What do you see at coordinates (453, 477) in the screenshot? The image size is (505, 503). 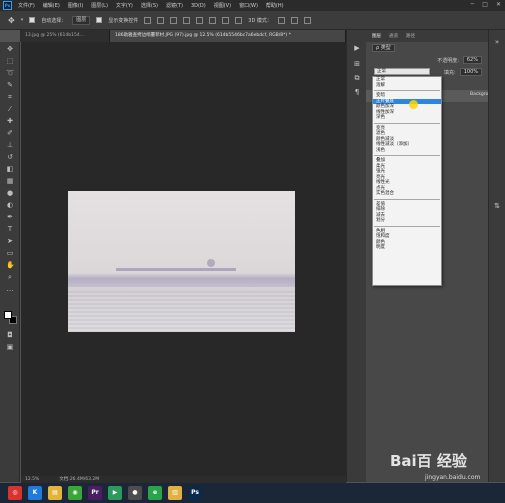 I see `baidu-watermark-url: jingyan.baidu.com` at bounding box center [453, 477].